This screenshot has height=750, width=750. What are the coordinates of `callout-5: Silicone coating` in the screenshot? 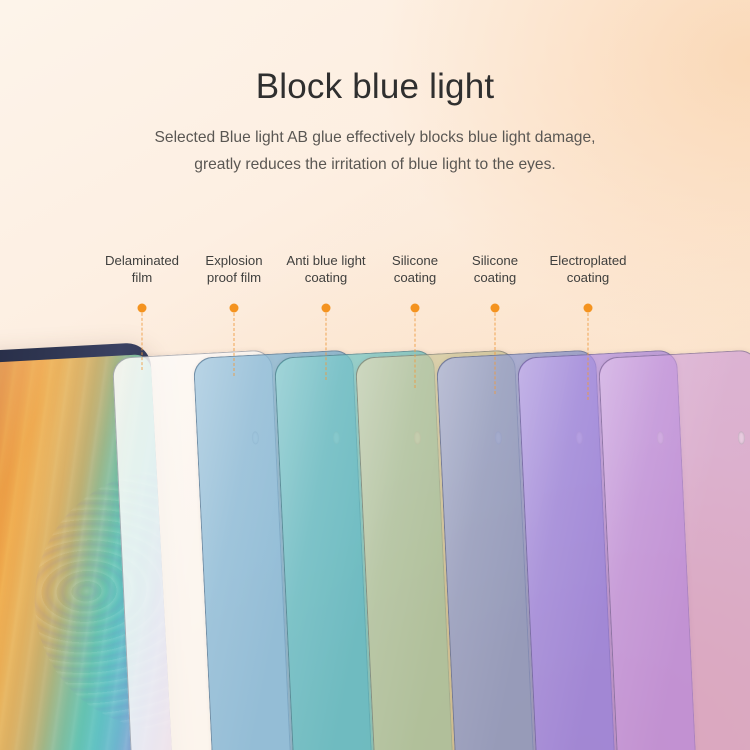 It's located at (495, 270).